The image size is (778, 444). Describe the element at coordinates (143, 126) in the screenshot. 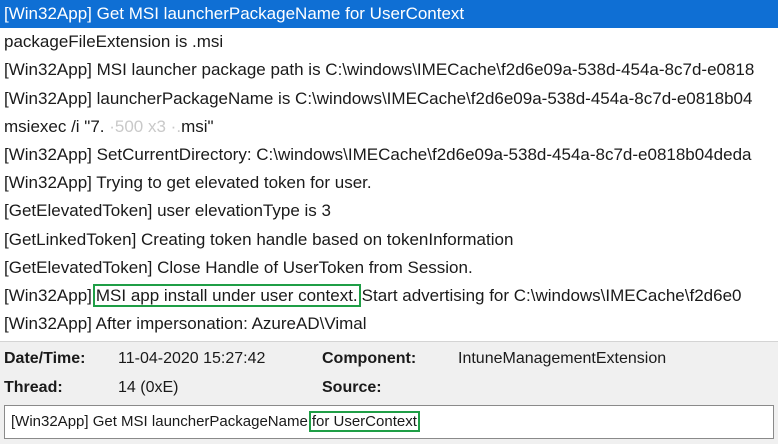

I see `redacted-text: ·500 x3 ·.` at that location.